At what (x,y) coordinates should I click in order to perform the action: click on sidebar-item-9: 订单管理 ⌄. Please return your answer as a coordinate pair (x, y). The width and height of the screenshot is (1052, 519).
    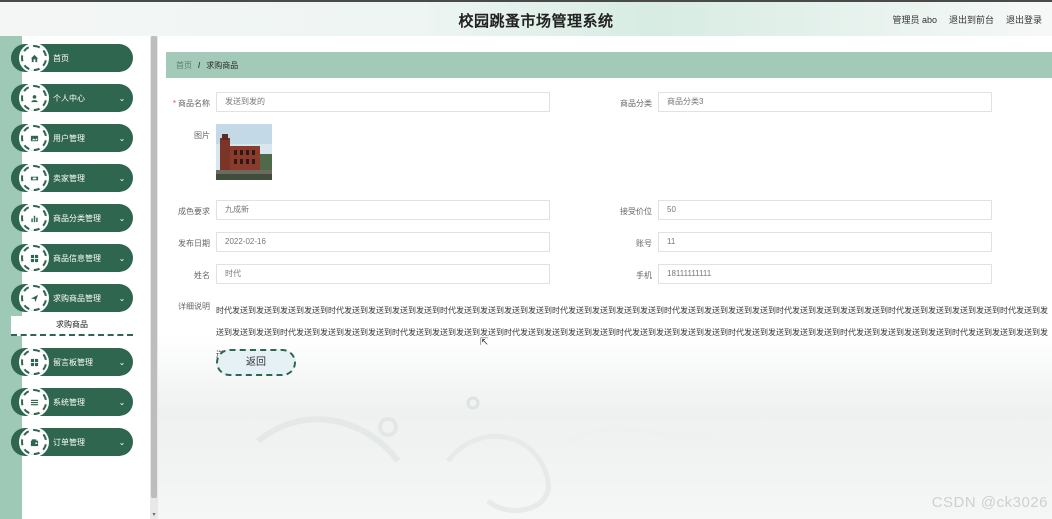
    Looking at the image, I should click on (72, 442).